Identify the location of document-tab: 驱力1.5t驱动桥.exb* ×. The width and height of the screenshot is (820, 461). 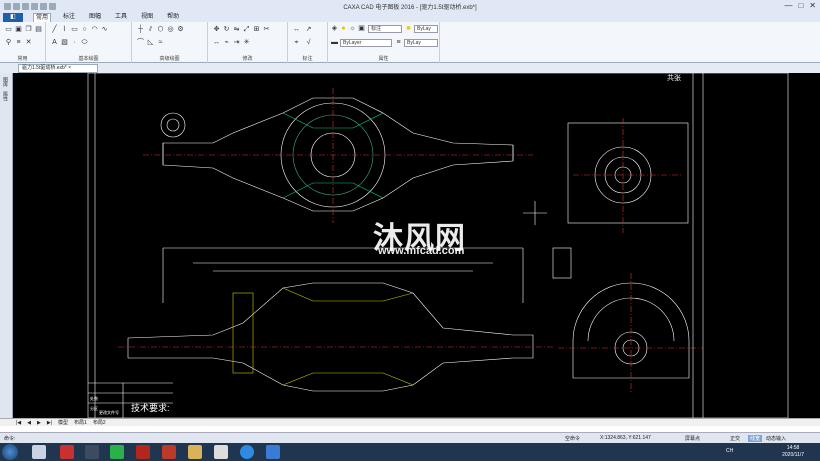
(58, 68).